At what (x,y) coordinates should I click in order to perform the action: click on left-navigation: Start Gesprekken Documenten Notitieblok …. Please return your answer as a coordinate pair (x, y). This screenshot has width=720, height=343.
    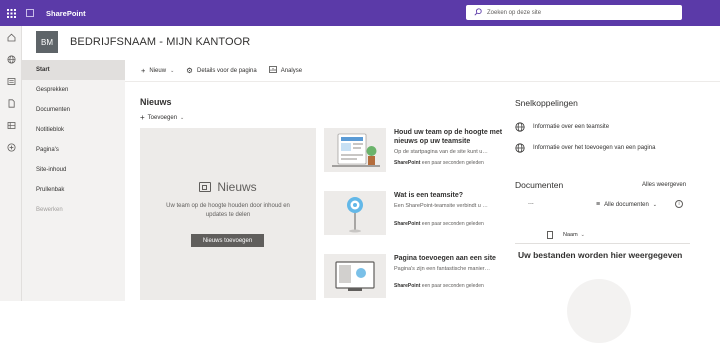
    Looking at the image, I should click on (73, 180).